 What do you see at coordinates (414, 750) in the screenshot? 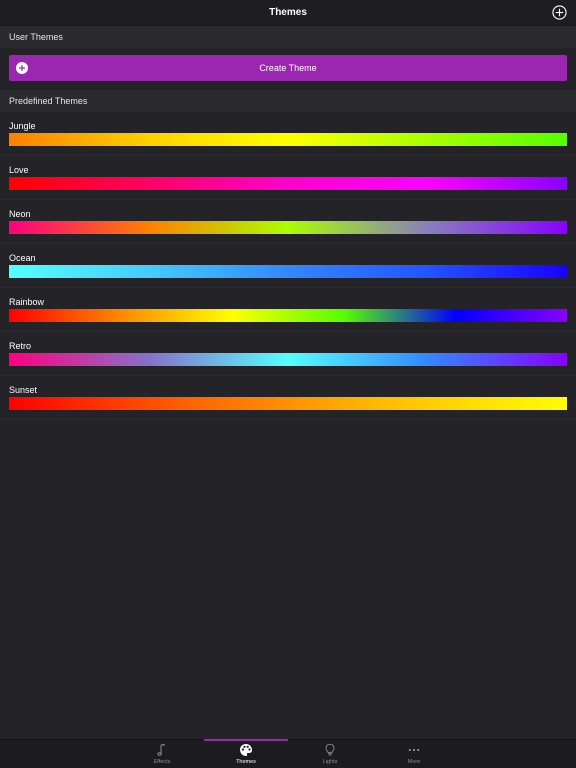
I see `more-dots-icon` at bounding box center [414, 750].